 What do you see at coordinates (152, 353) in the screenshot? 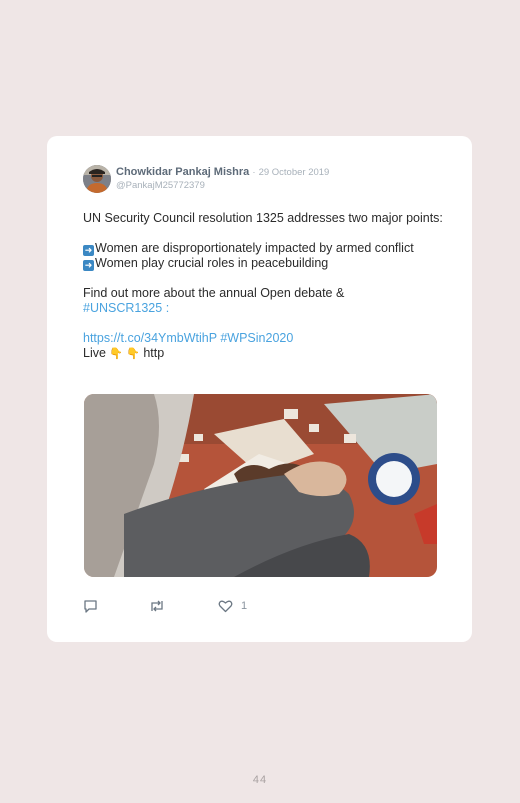
I see `http-text: http` at bounding box center [152, 353].